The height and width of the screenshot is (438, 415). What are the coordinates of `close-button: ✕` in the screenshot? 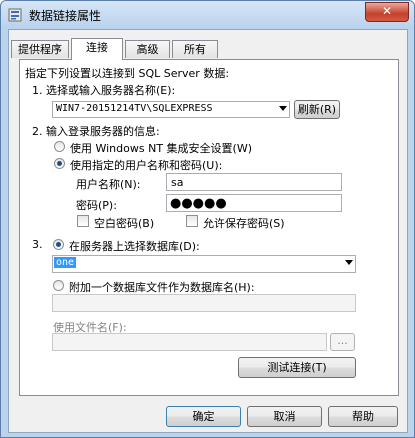 It's located at (387, 12).